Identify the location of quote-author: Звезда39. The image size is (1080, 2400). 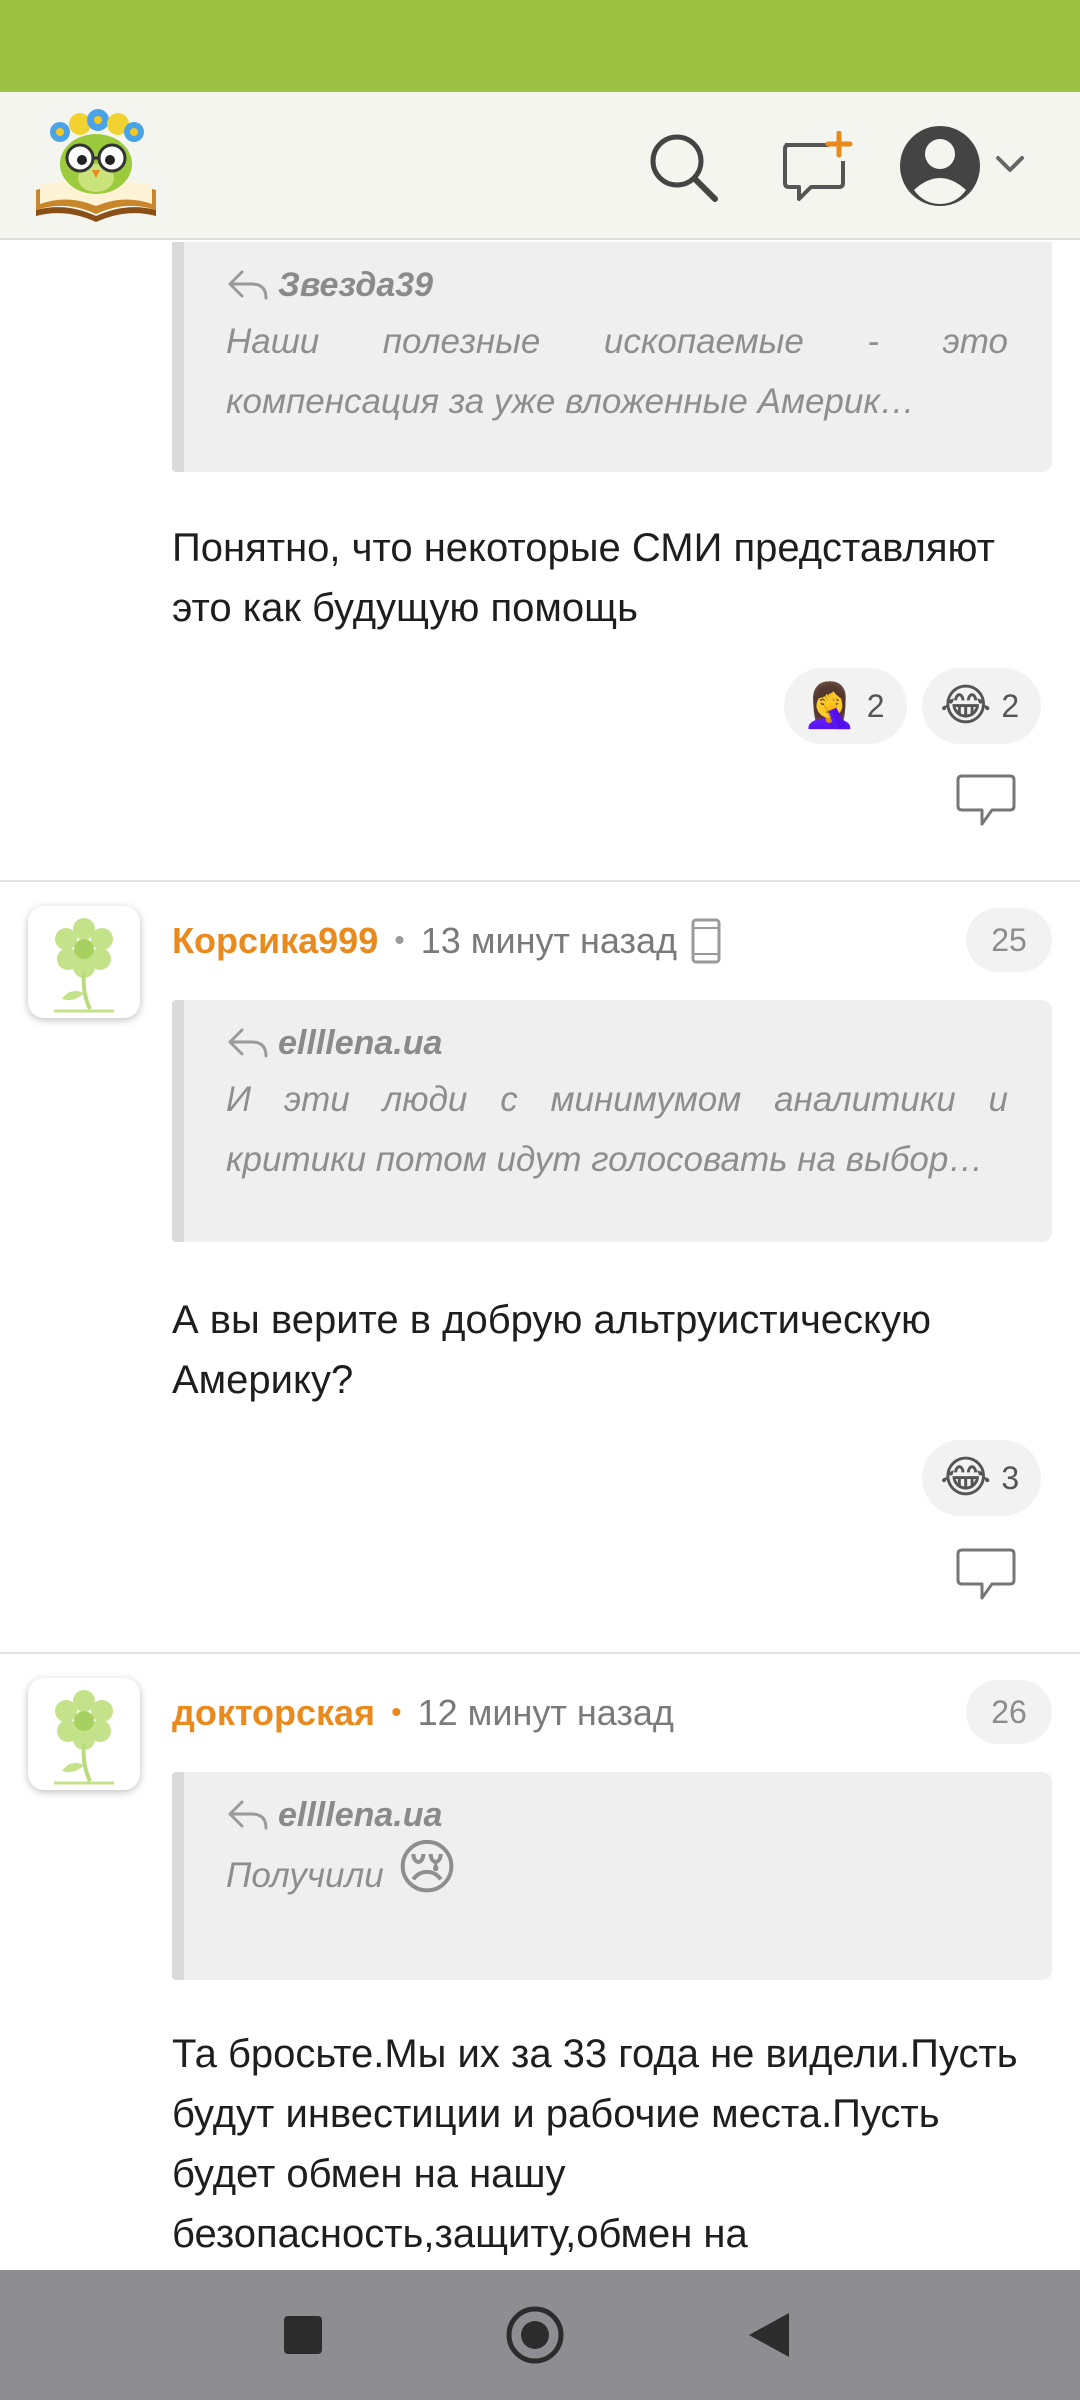
(356, 284).